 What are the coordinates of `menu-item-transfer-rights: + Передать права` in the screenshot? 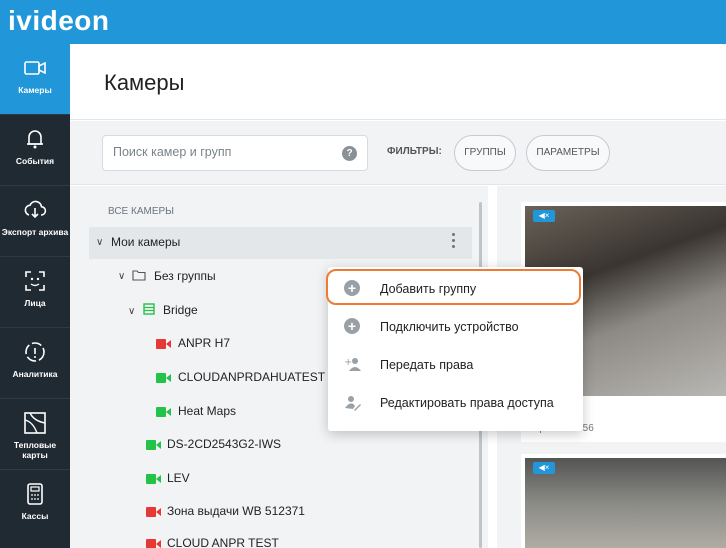 It's located at (455, 365).